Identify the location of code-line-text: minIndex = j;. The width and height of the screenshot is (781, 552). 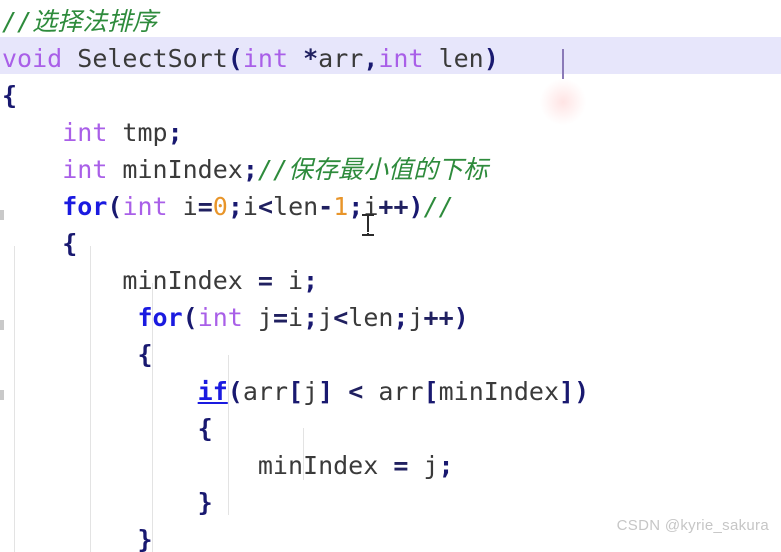
(228, 464).